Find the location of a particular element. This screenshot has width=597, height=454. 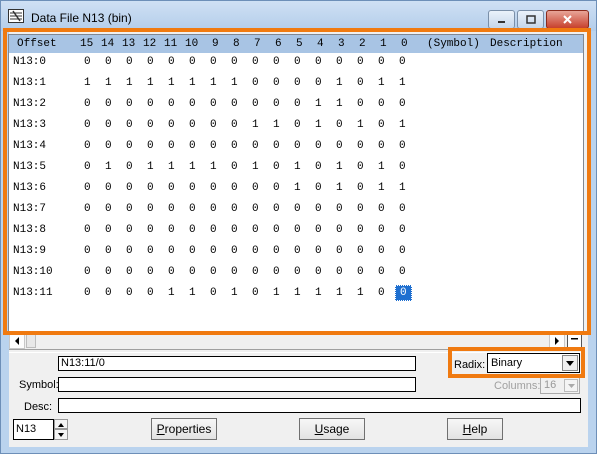

properties-button: Properties is located at coordinates (184, 429).